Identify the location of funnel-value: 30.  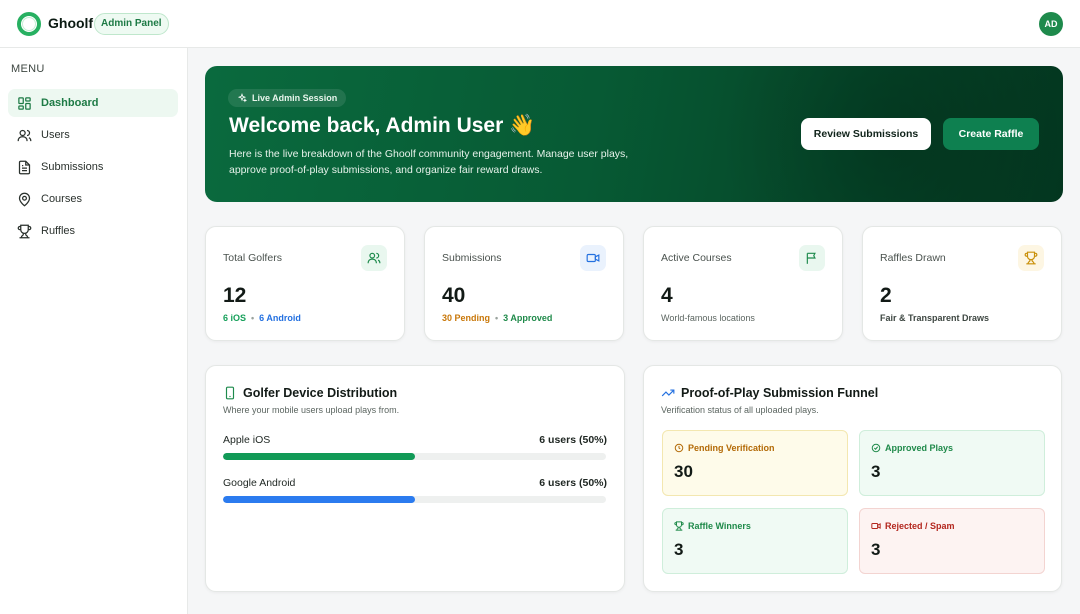
(683, 471).